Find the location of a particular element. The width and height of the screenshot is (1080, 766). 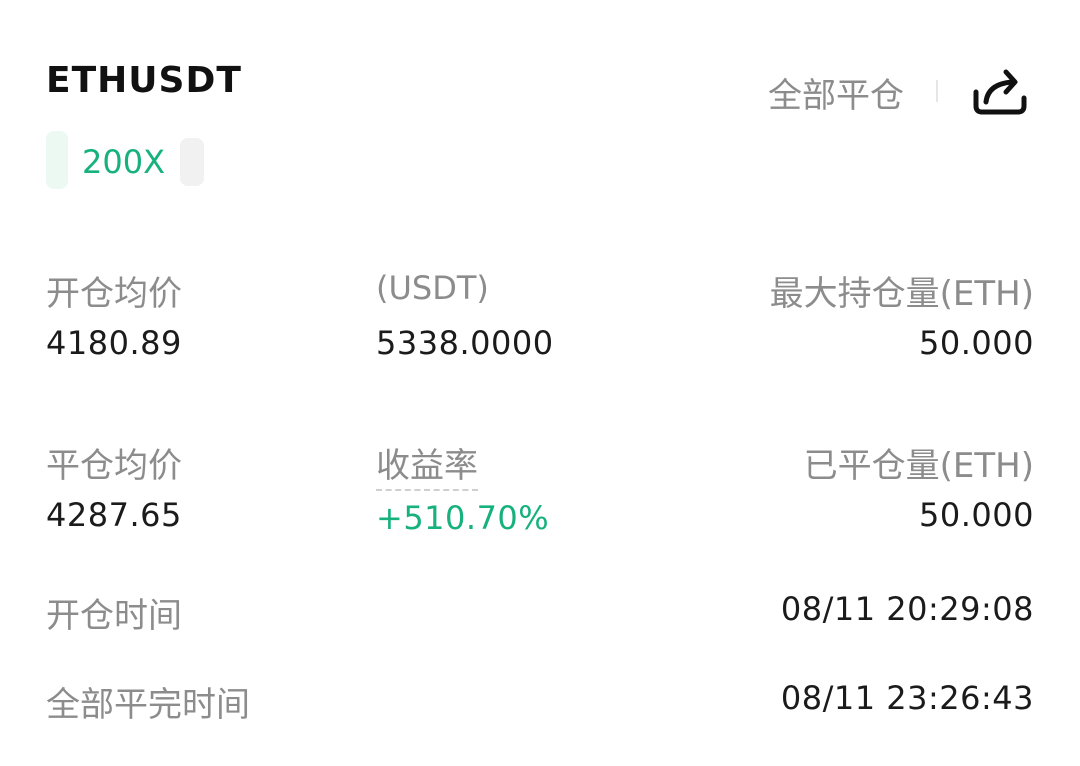

max-position-label: 最大持仓量(ETH) is located at coordinates (901, 294).